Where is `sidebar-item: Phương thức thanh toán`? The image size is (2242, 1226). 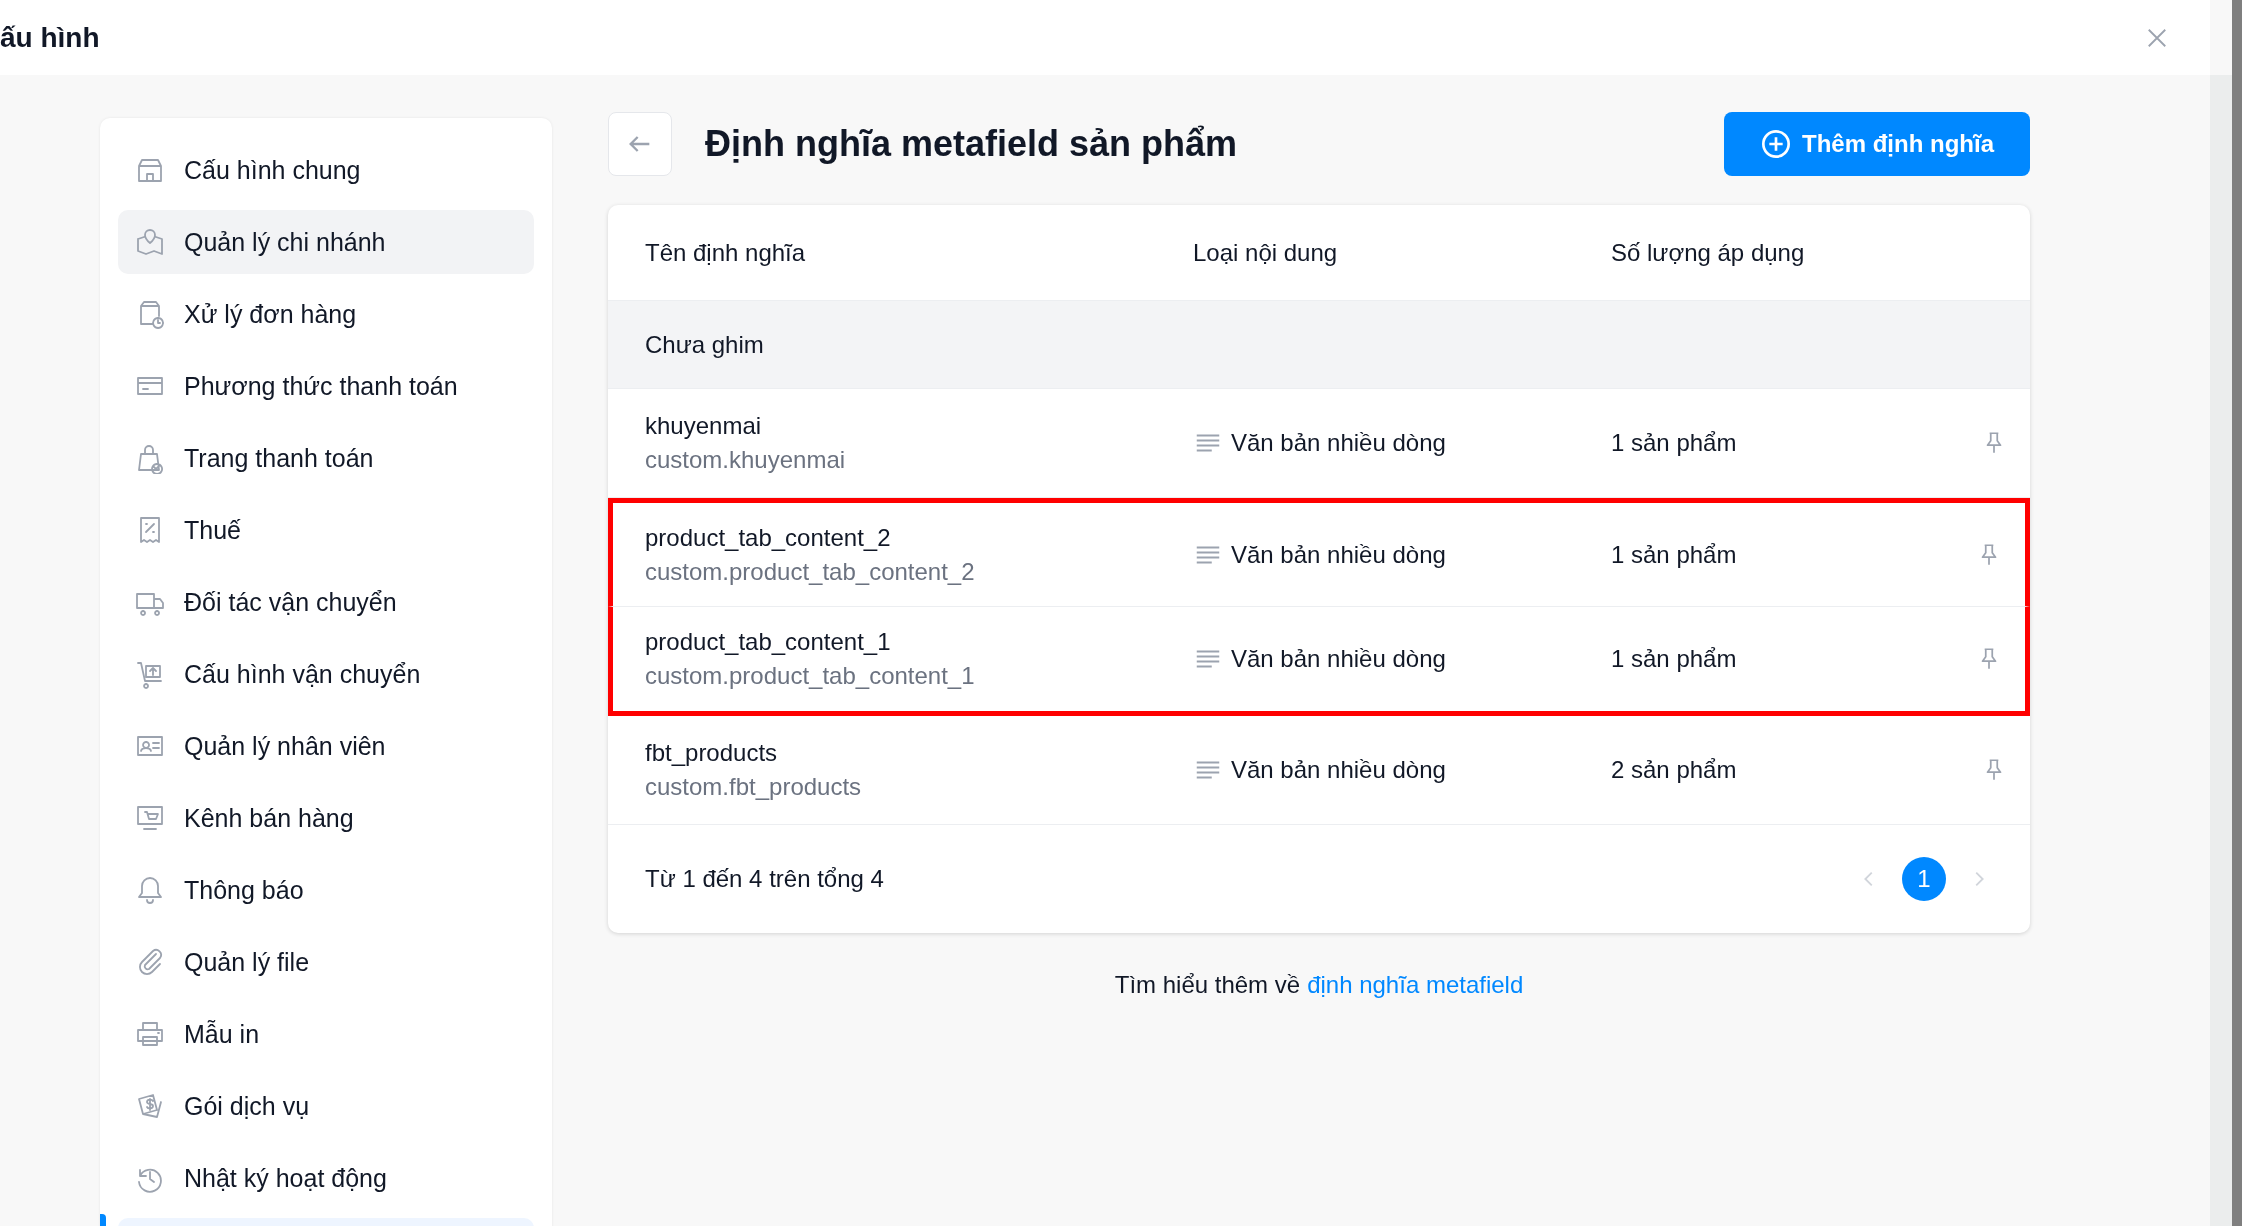 sidebar-item: Phương thức thanh toán is located at coordinates (326, 386).